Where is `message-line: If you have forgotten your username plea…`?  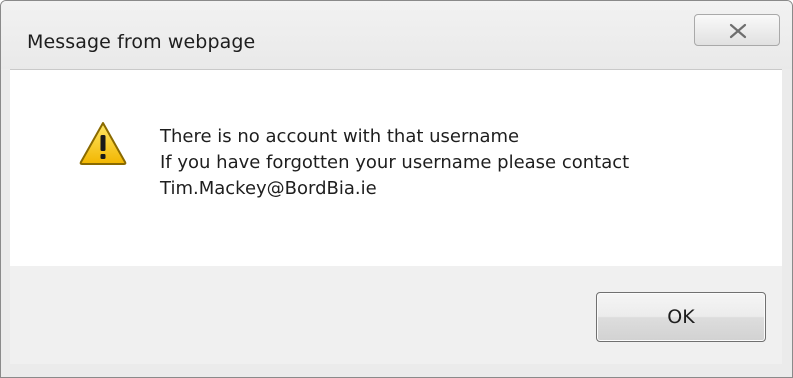 message-line: If you have forgotten your username plea… is located at coordinates (395, 162).